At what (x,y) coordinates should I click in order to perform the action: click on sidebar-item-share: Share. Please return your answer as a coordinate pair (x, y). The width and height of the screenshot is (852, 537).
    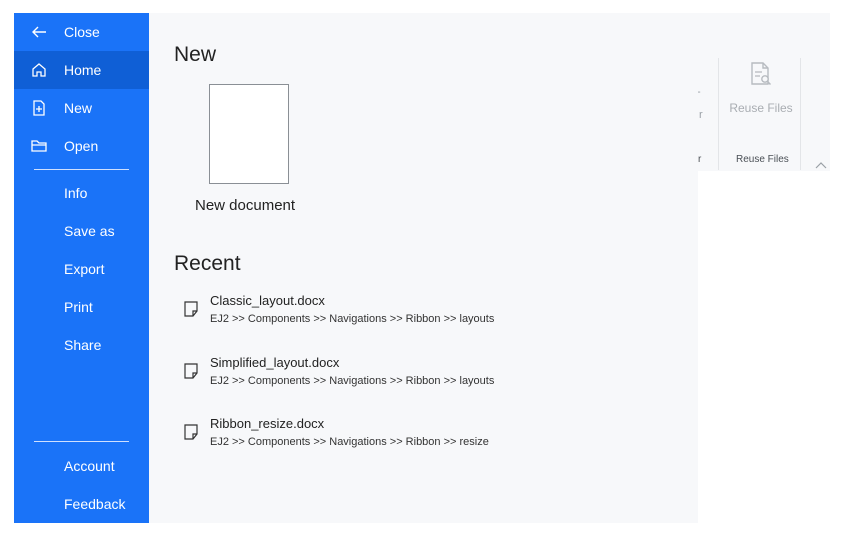
    Looking at the image, I should click on (81, 345).